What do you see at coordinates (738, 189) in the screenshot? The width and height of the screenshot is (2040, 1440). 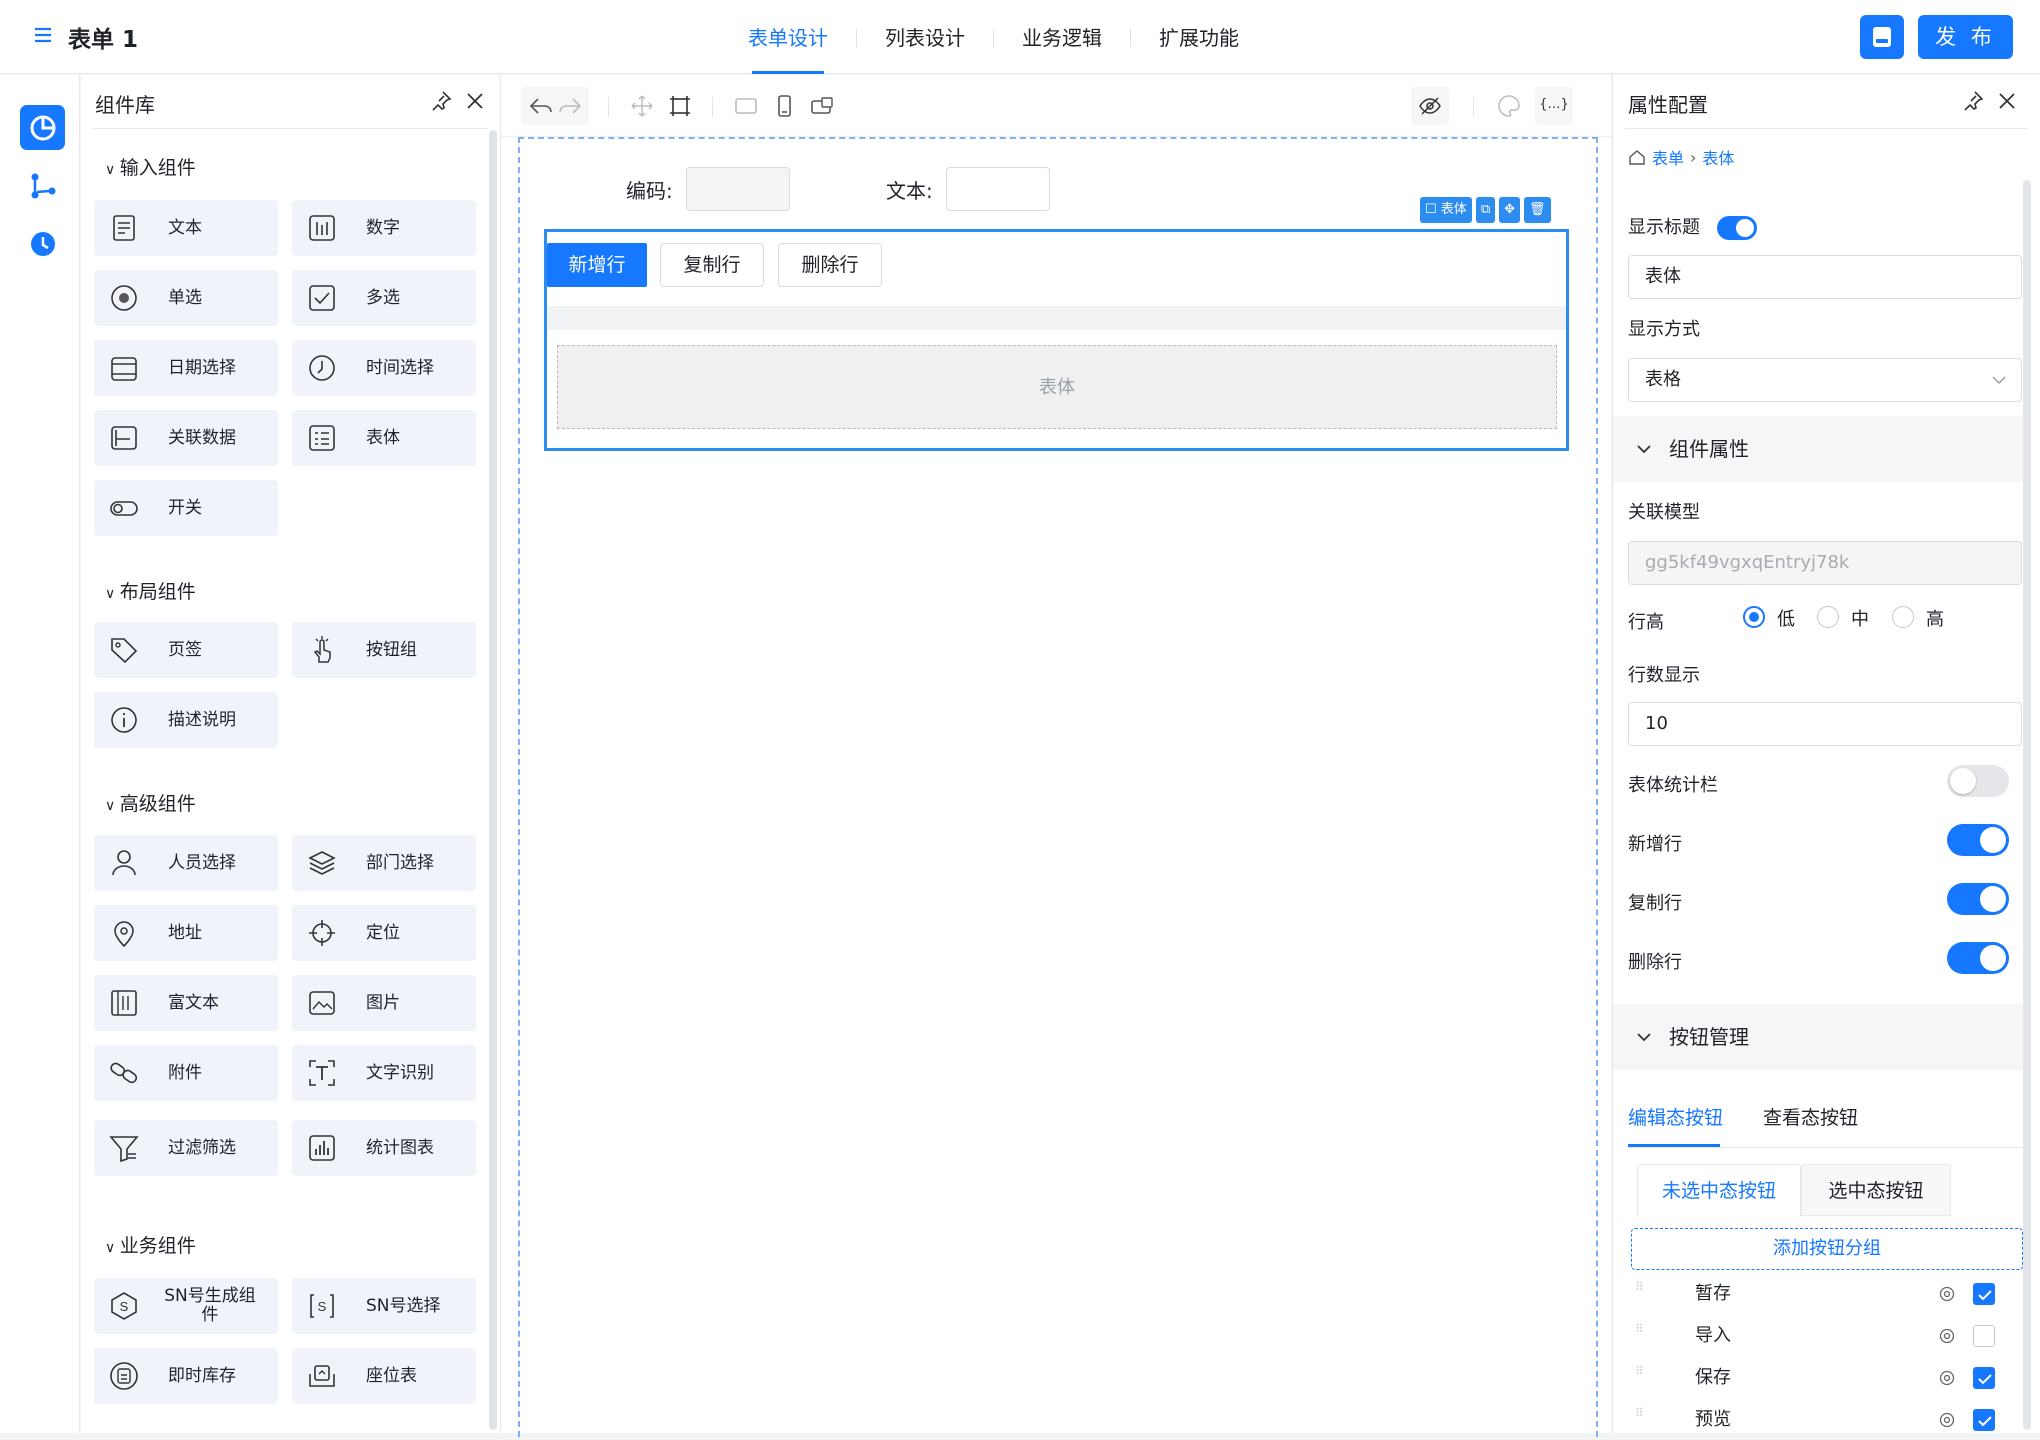 I see `field-code-input` at bounding box center [738, 189].